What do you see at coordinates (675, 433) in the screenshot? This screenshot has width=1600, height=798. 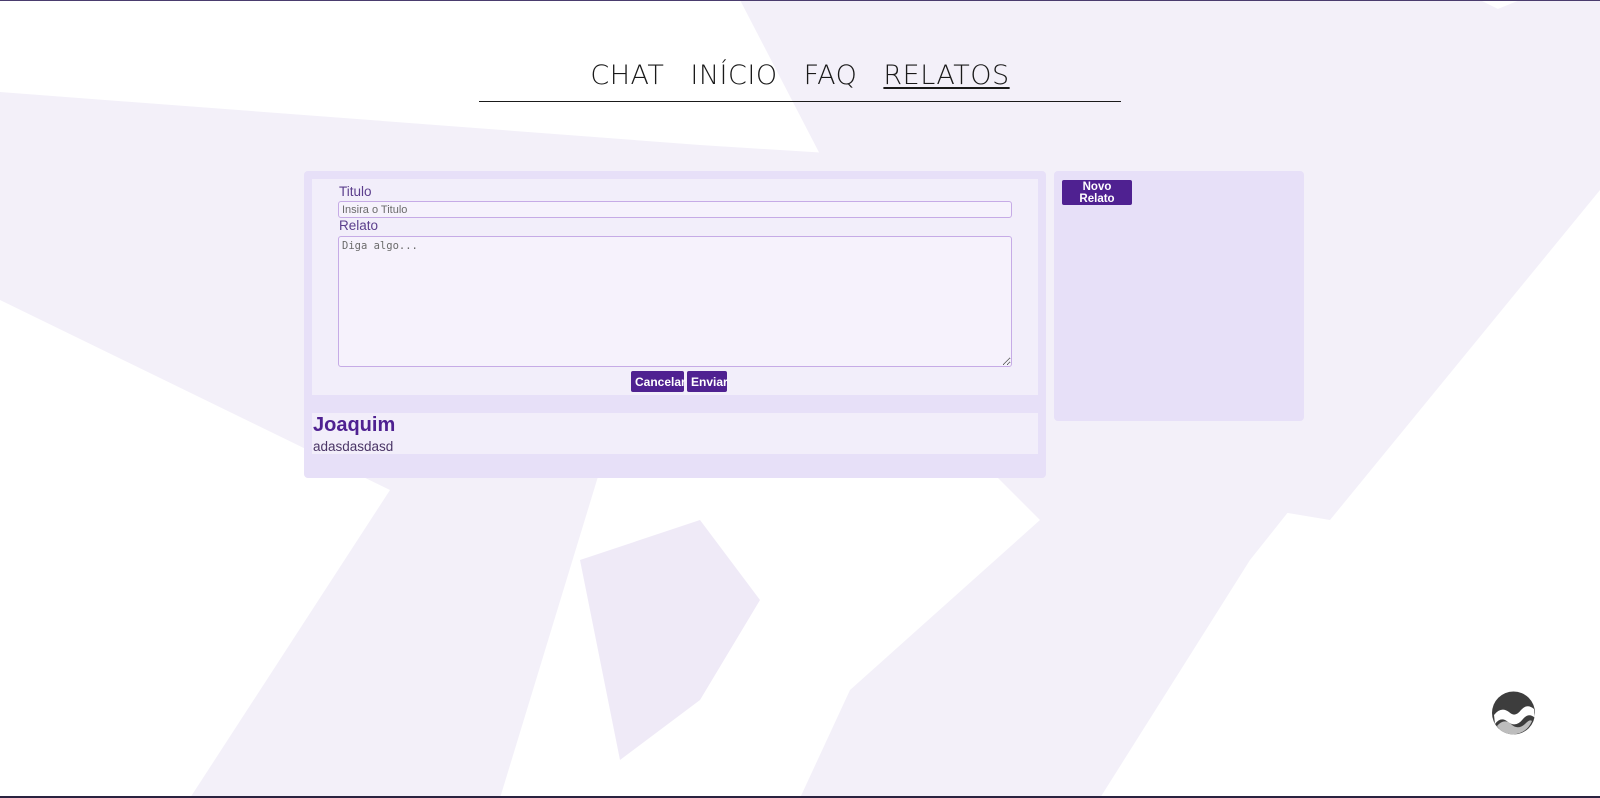 I see `report-item: Joaquim adasdasdasd` at bounding box center [675, 433].